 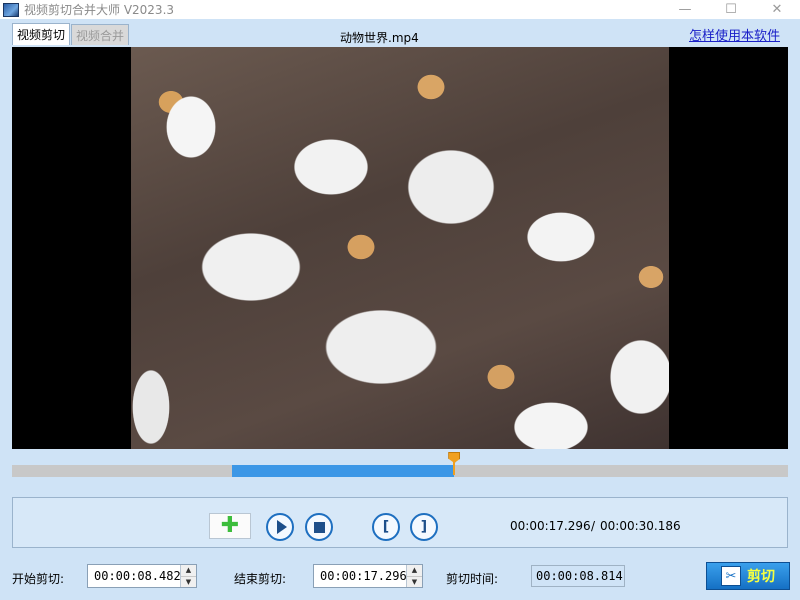 What do you see at coordinates (400, 464) in the screenshot?
I see `timeline-track` at bounding box center [400, 464].